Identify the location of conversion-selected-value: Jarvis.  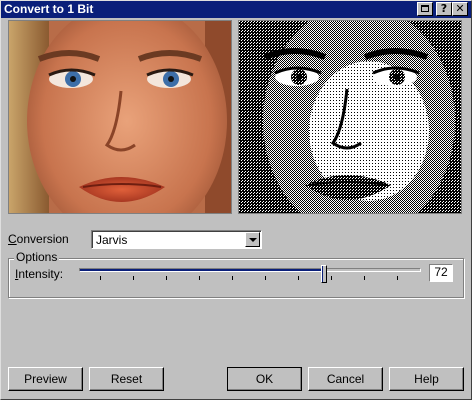
(112, 240).